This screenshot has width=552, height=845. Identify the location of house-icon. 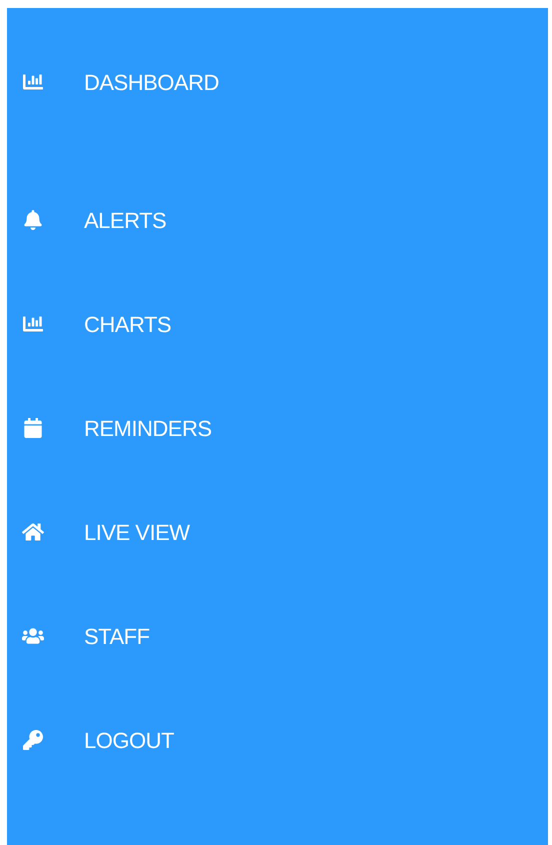
(33, 532).